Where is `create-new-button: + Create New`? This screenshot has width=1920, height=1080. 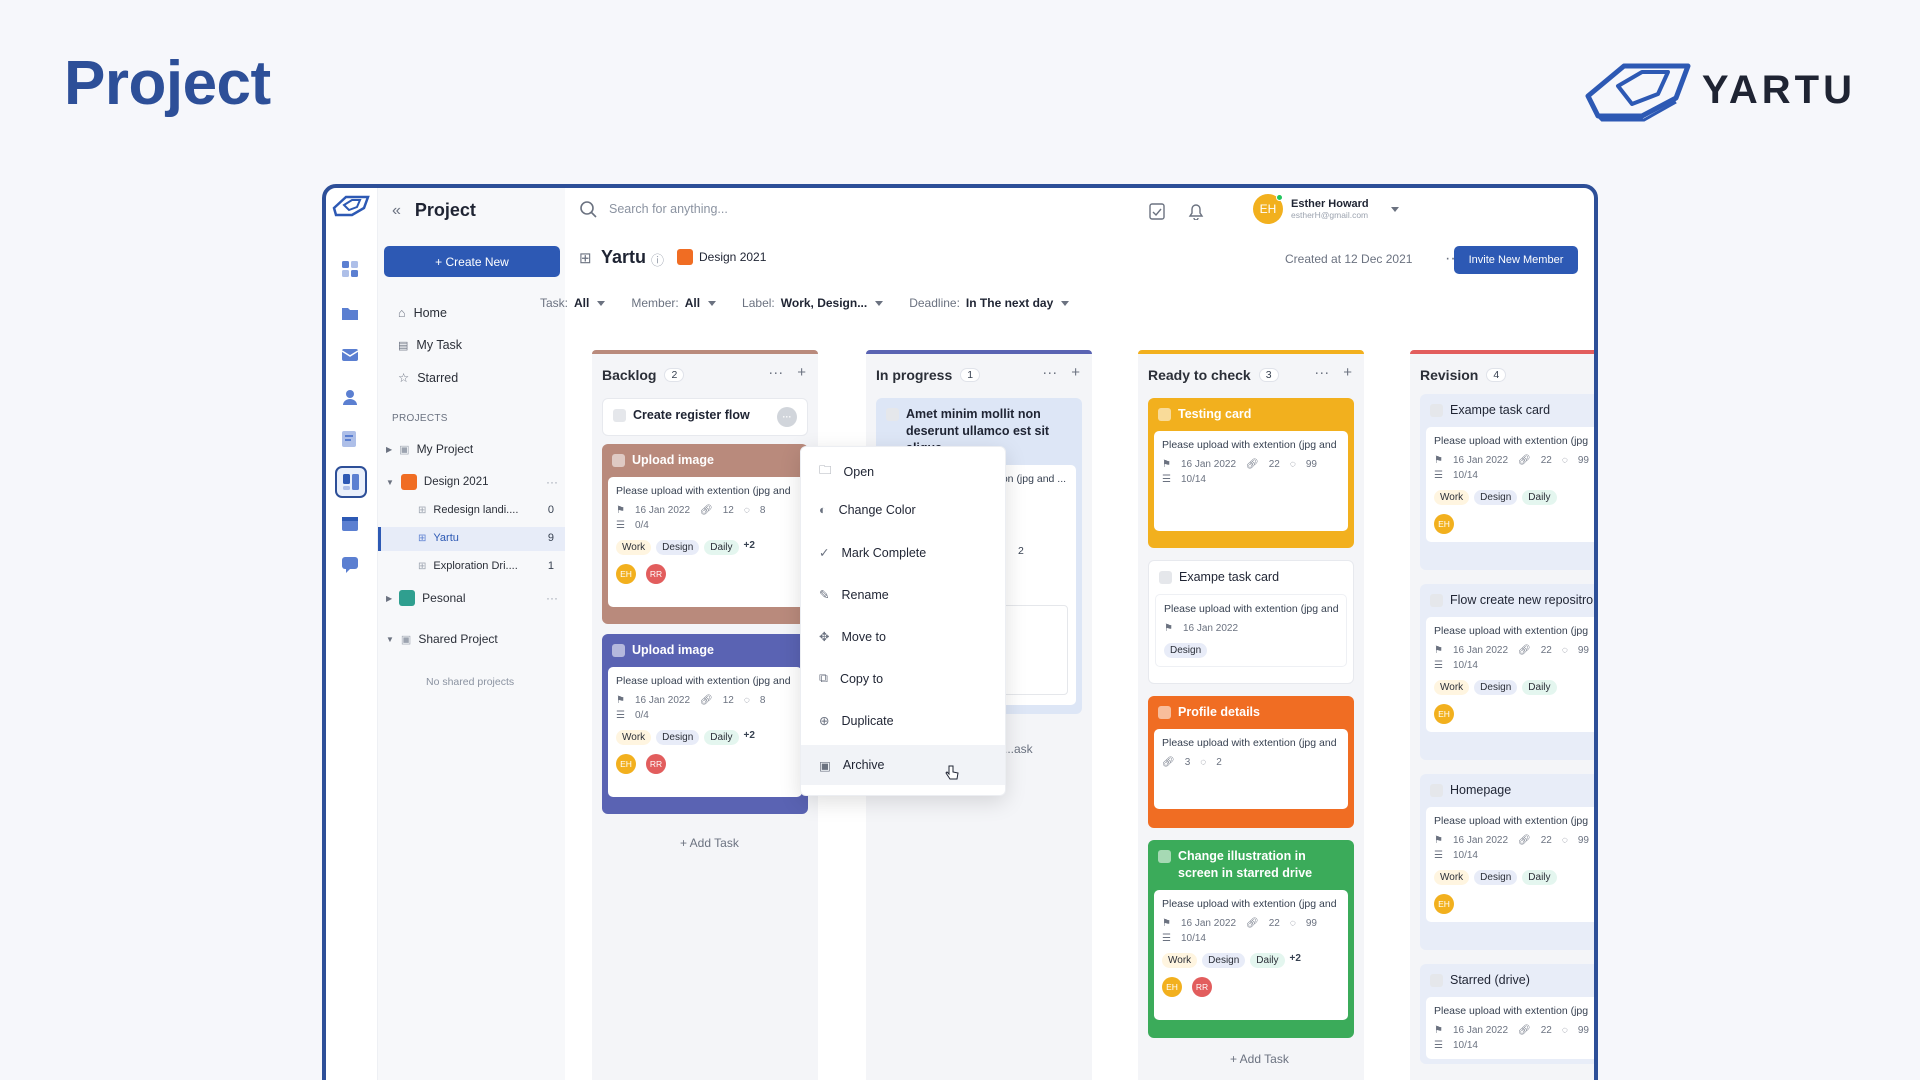 create-new-button: + Create New is located at coordinates (472, 261).